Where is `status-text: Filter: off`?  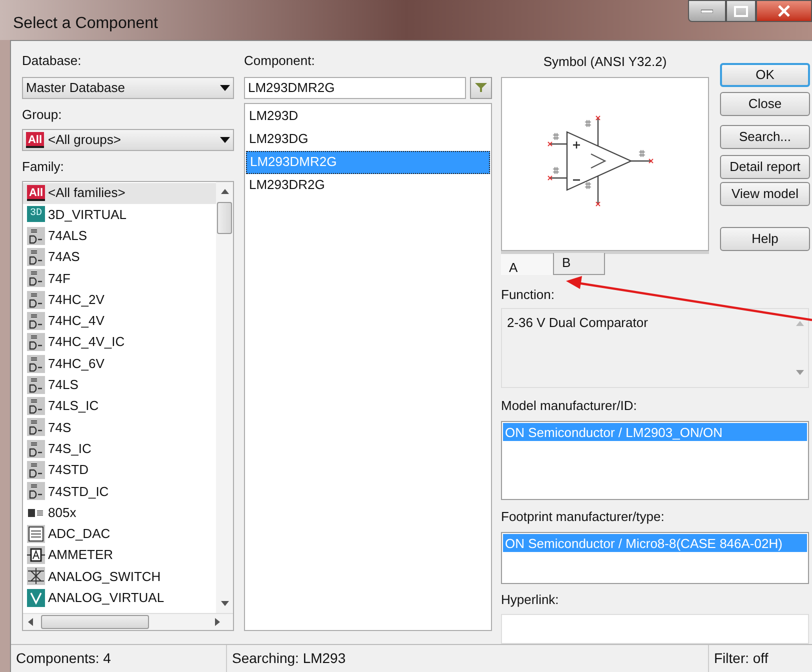 status-text: Filter: off is located at coordinates (760, 658).